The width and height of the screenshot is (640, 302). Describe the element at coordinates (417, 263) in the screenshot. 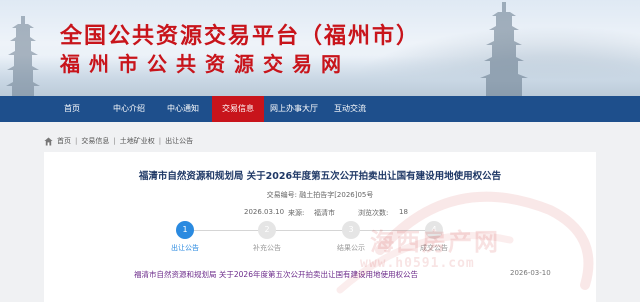

I see `watermark-url: www.h0591.com` at that location.